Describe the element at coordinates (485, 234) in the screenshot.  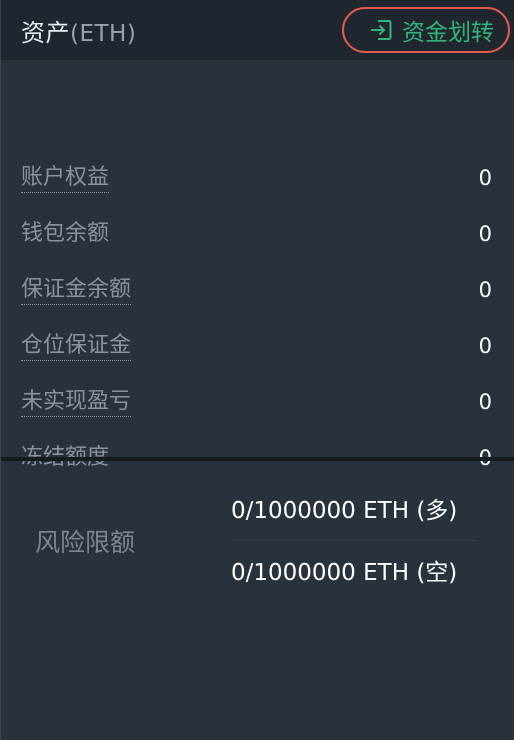
I see `wallet-balance-value: 0` at that location.